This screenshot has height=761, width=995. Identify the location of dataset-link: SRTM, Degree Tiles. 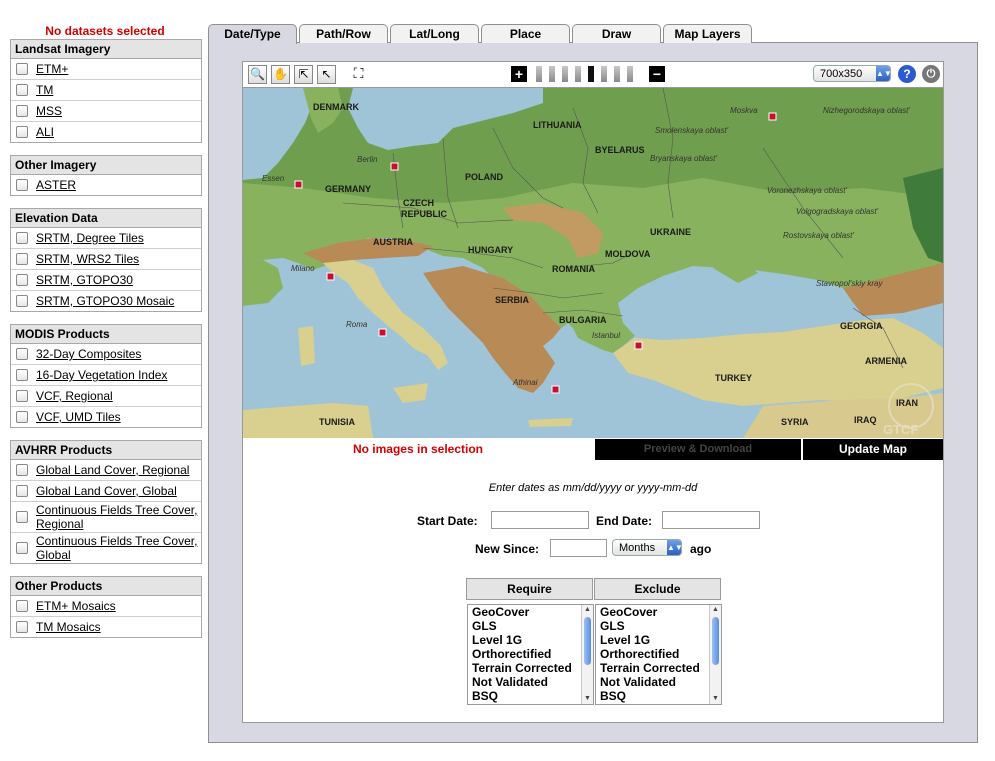
(90, 238).